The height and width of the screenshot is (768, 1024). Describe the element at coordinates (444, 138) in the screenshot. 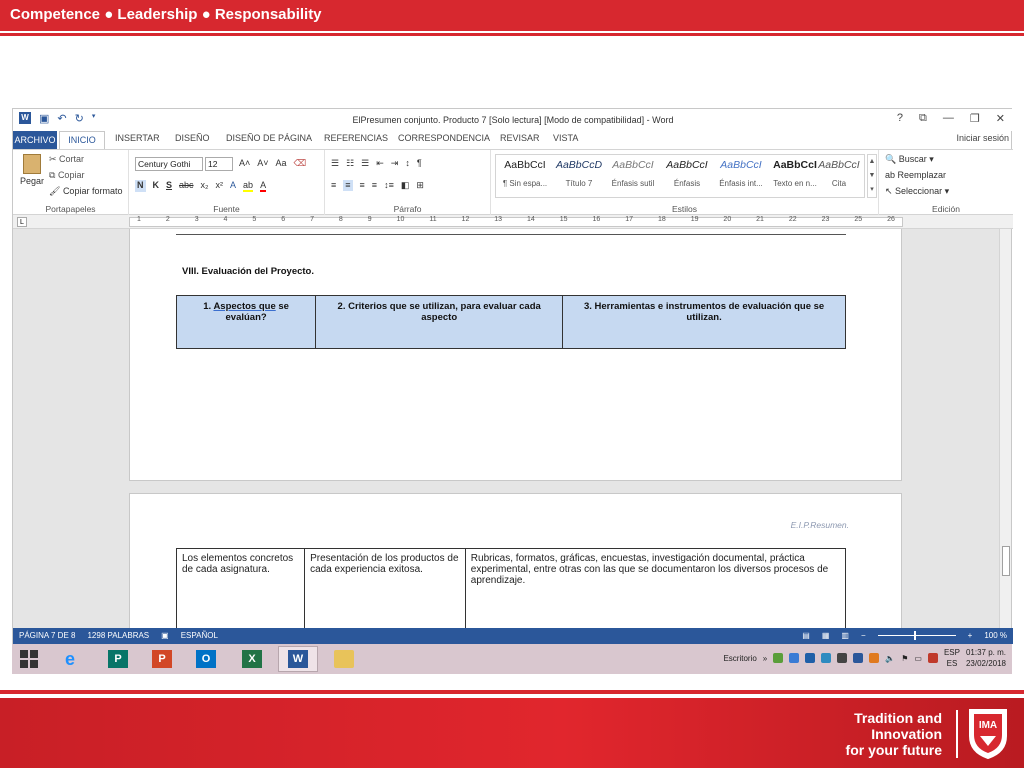

I see `tab-correspondencia: CORRESPONDENCIA` at that location.